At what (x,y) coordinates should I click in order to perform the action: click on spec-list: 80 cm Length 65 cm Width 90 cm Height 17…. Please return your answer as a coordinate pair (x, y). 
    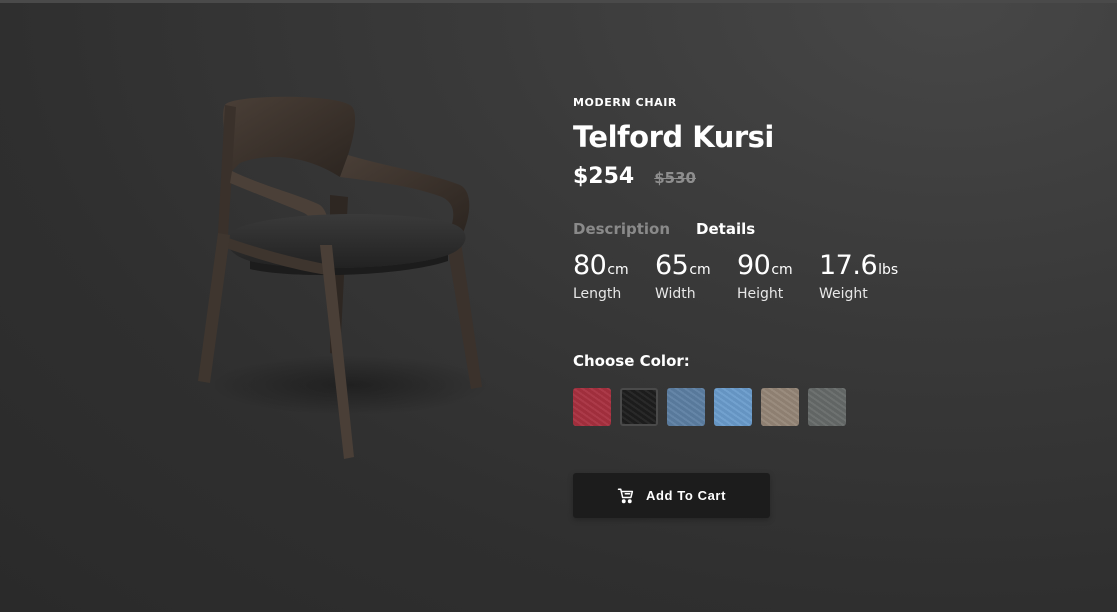
    Looking at the image, I should click on (783, 276).